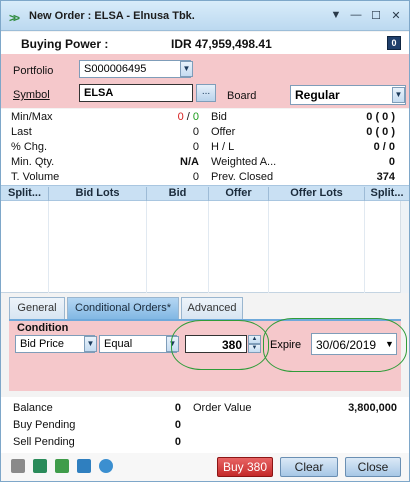 The image size is (410, 482). I want to click on app-chevron-icon: >>, so click(14, 18).